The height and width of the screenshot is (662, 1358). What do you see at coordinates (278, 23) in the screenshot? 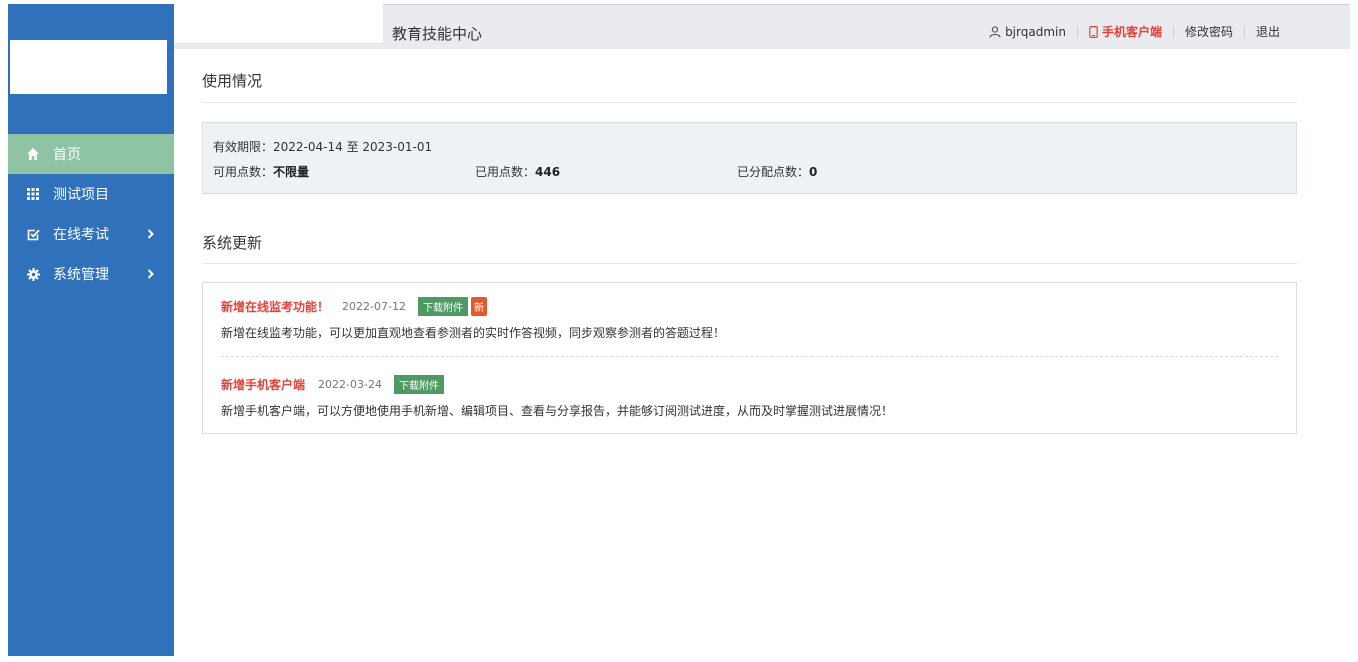
I see `header-logo-area` at bounding box center [278, 23].